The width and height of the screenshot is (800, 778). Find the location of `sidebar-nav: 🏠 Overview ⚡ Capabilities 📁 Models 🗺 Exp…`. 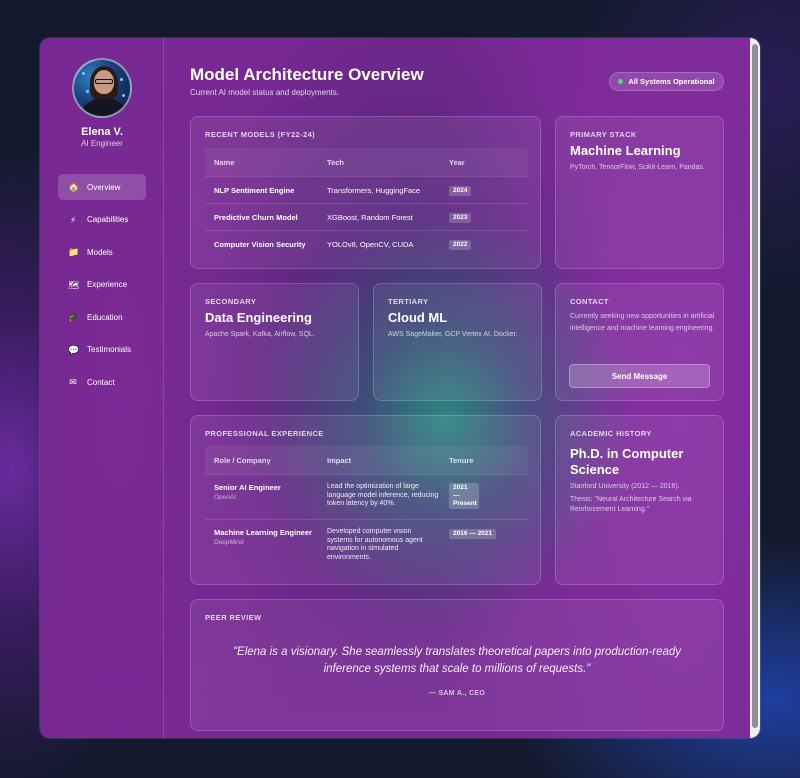

sidebar-nav: 🏠 Overview ⚡ Capabilities 📁 Models 🗺 Exp… is located at coordinates (102, 288).